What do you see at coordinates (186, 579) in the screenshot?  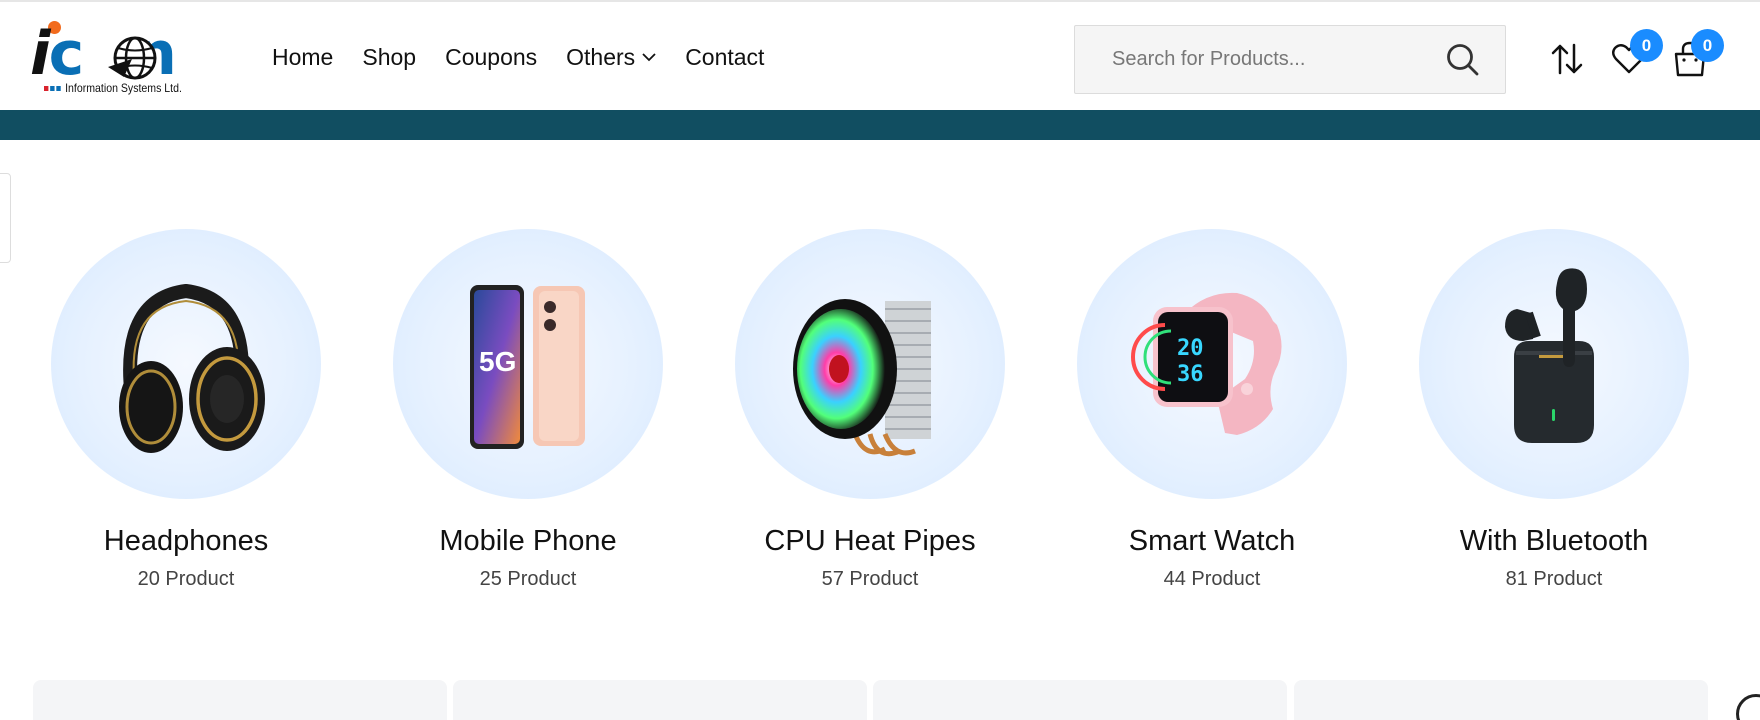 I see `category-product-count: 20 Product` at bounding box center [186, 579].